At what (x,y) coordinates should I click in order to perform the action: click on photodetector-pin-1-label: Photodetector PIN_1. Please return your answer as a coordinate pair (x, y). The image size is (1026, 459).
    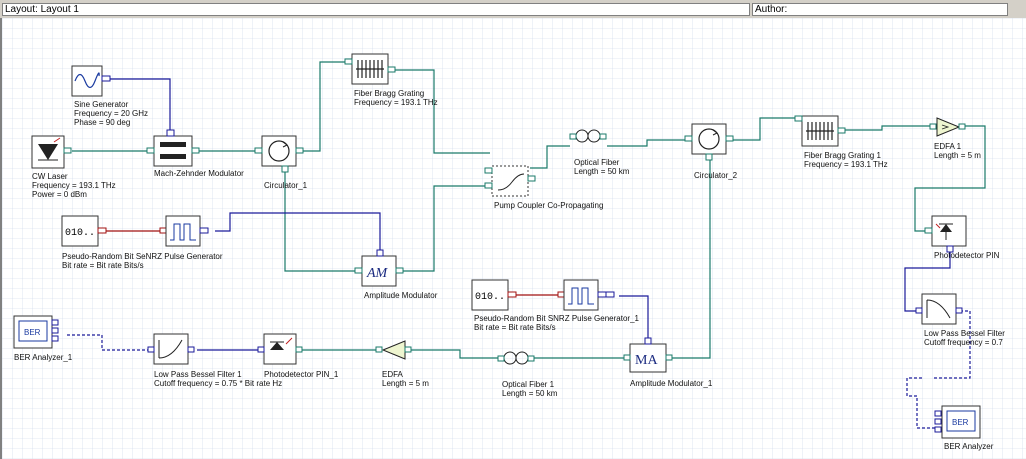
    Looking at the image, I should click on (301, 374).